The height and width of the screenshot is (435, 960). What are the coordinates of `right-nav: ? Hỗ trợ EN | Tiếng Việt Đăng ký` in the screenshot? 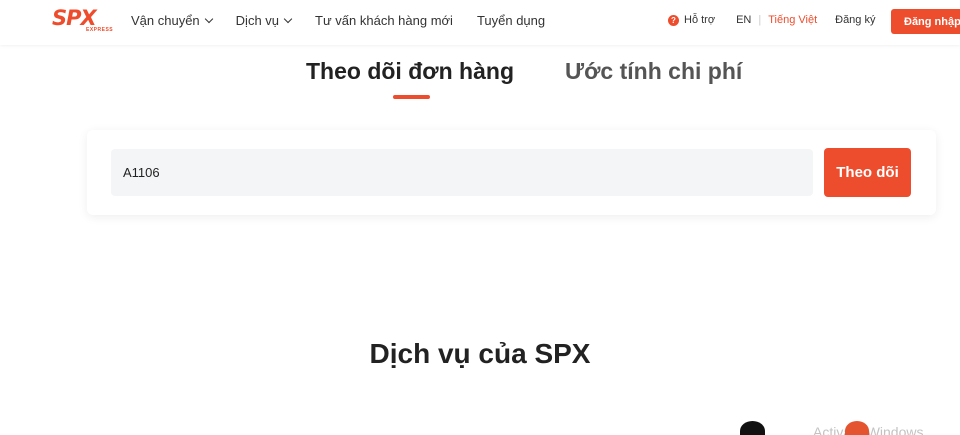 It's located at (771, 20).